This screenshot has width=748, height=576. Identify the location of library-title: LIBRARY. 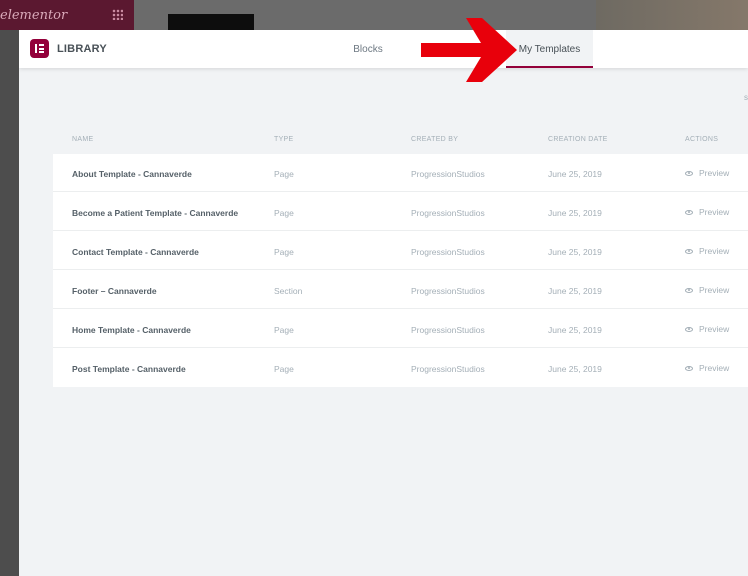
(82, 49).